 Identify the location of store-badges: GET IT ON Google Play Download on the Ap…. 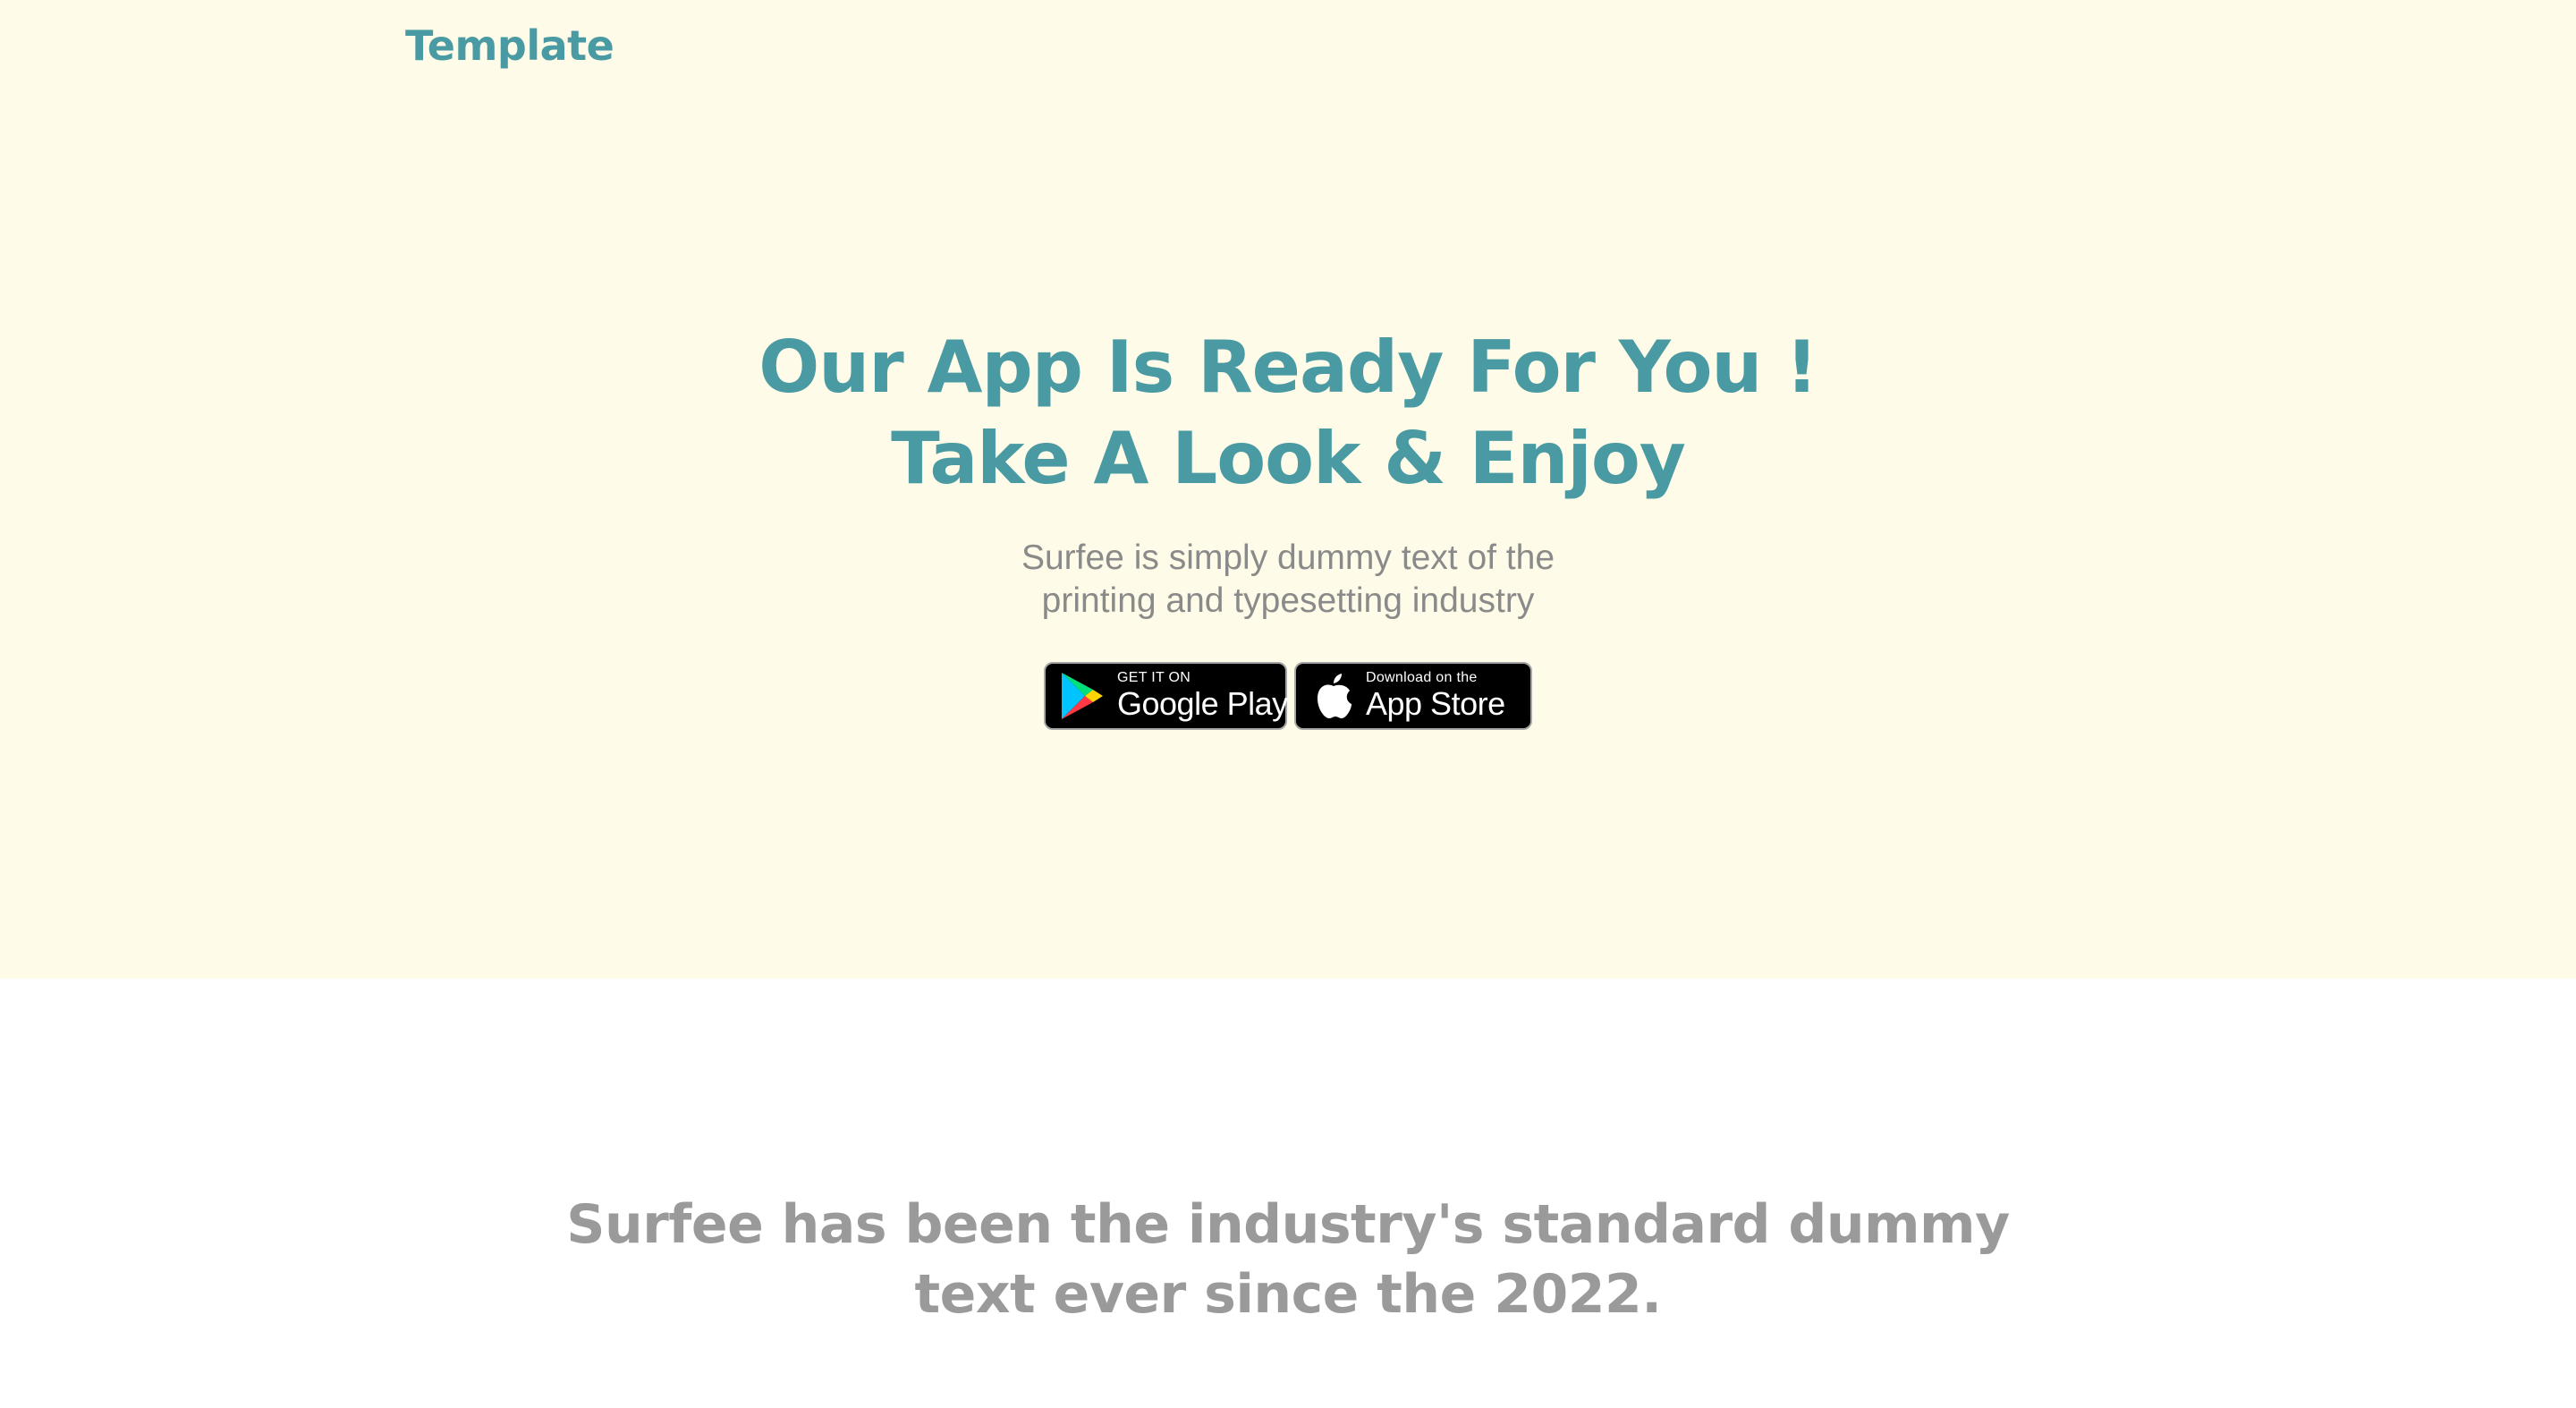
(1288, 696).